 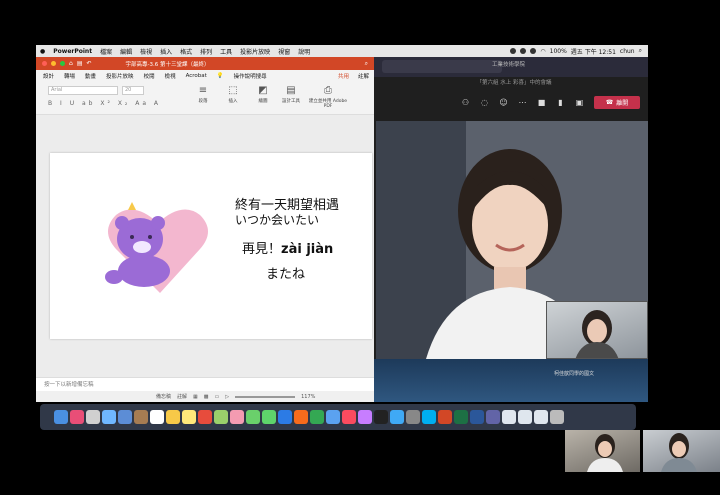 What do you see at coordinates (304, 51) in the screenshot?
I see `menu-help: 說明` at bounding box center [304, 51].